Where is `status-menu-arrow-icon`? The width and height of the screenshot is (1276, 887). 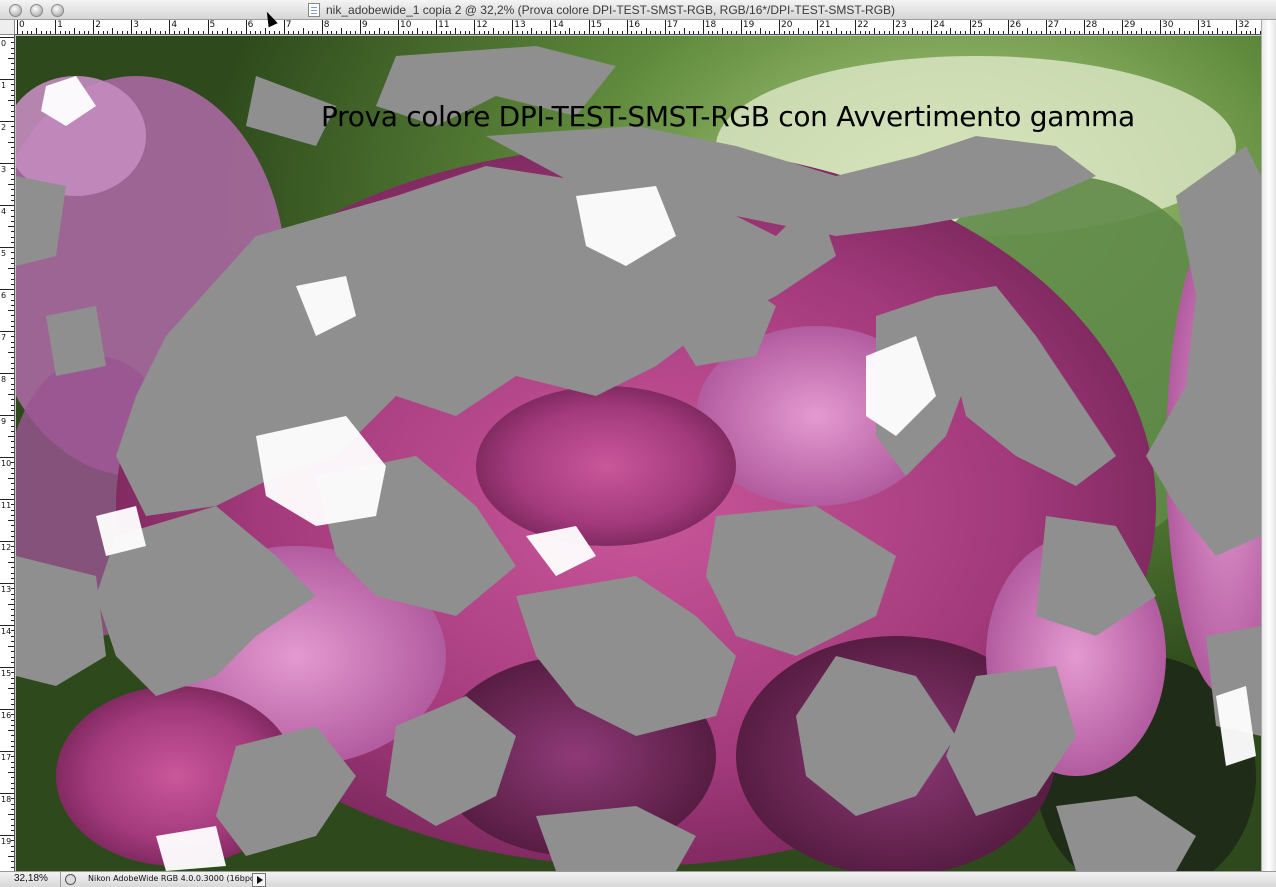 status-menu-arrow-icon is located at coordinates (259, 880).